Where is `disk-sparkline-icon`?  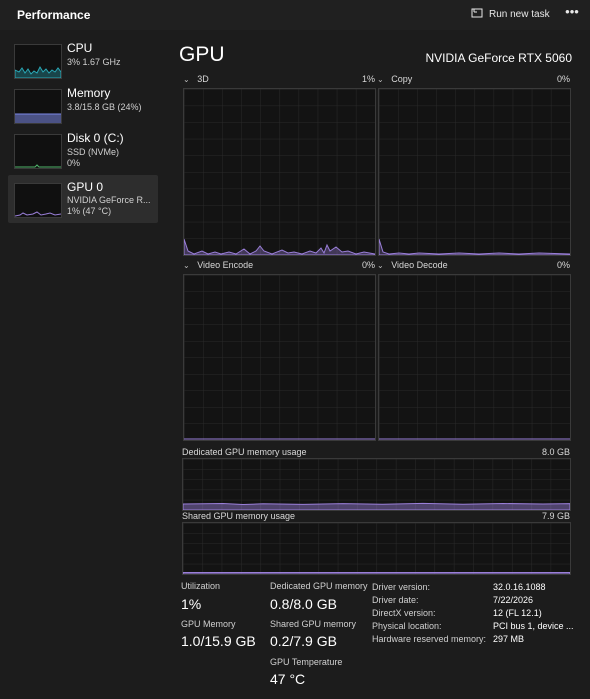
disk-sparkline-icon is located at coordinates (38, 166).